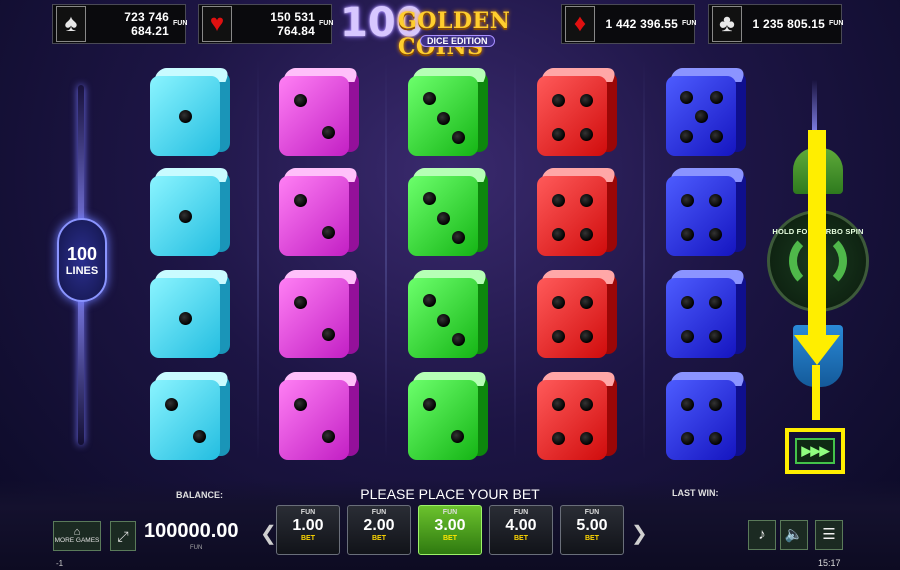 The image size is (900, 570). I want to click on die-reel1-row2, so click(190, 213).